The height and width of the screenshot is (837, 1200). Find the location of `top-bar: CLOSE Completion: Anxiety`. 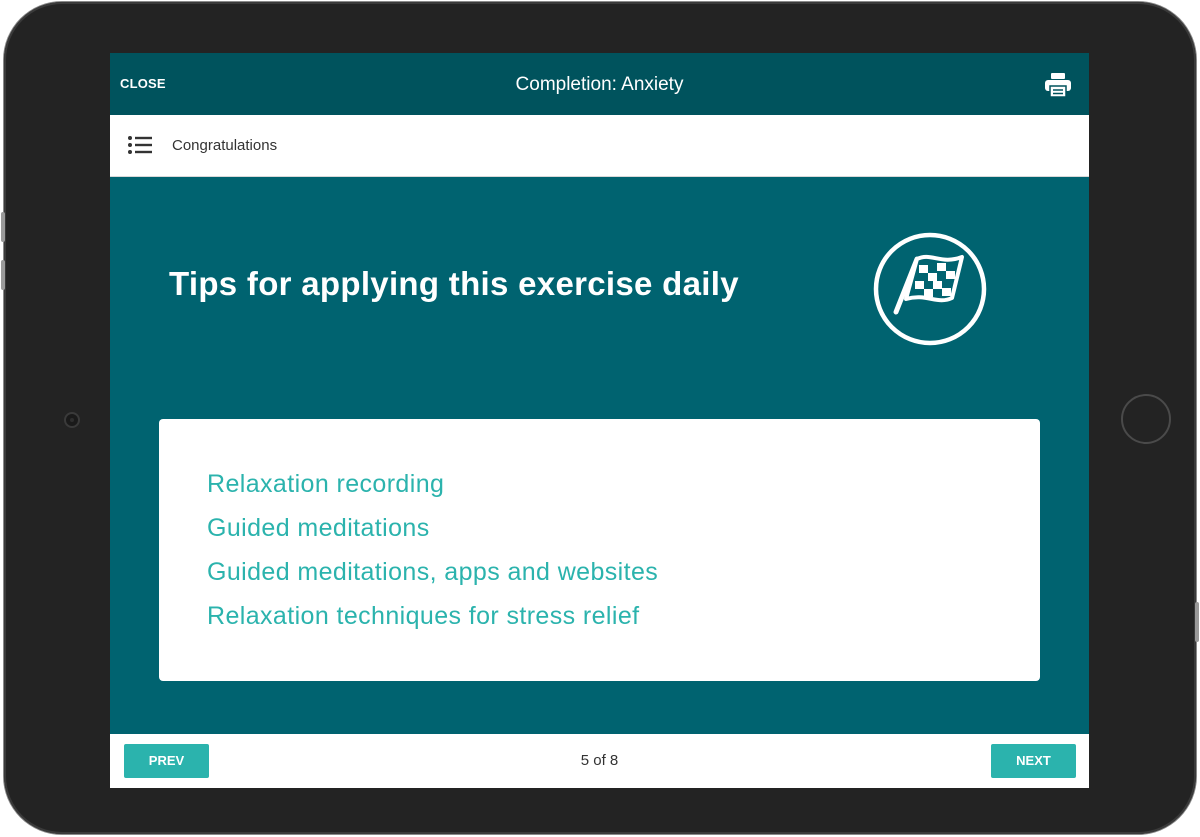

top-bar: CLOSE Completion: Anxiety is located at coordinates (599, 84).